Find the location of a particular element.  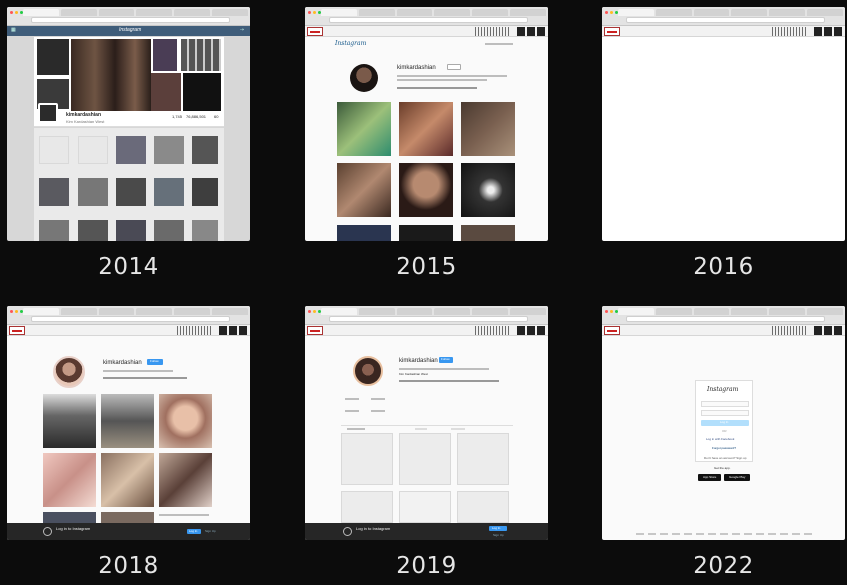

followers-count: 76,886,501 is located at coordinates (196, 116).